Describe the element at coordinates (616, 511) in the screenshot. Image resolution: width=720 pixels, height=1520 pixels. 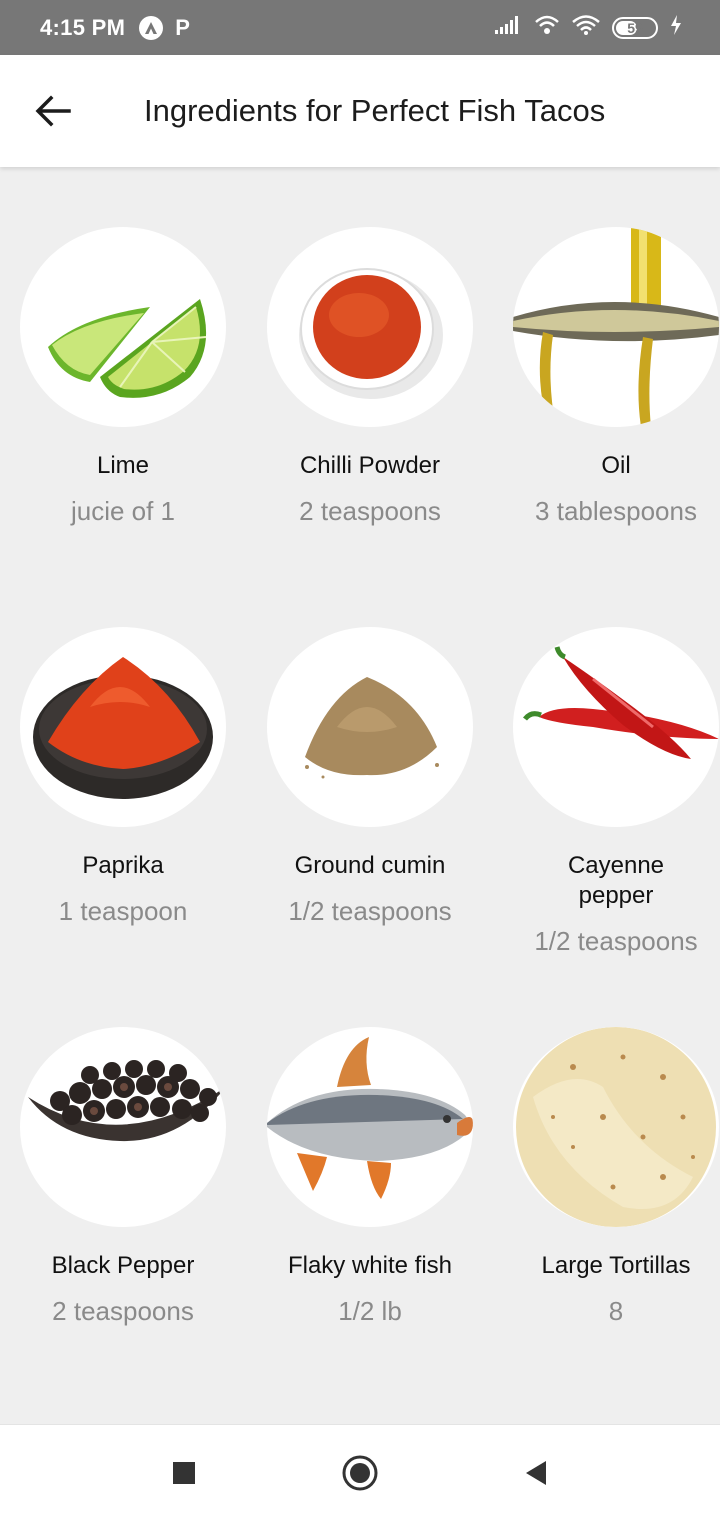
I see `ingredient-quantity: 3 tablespoons` at that location.